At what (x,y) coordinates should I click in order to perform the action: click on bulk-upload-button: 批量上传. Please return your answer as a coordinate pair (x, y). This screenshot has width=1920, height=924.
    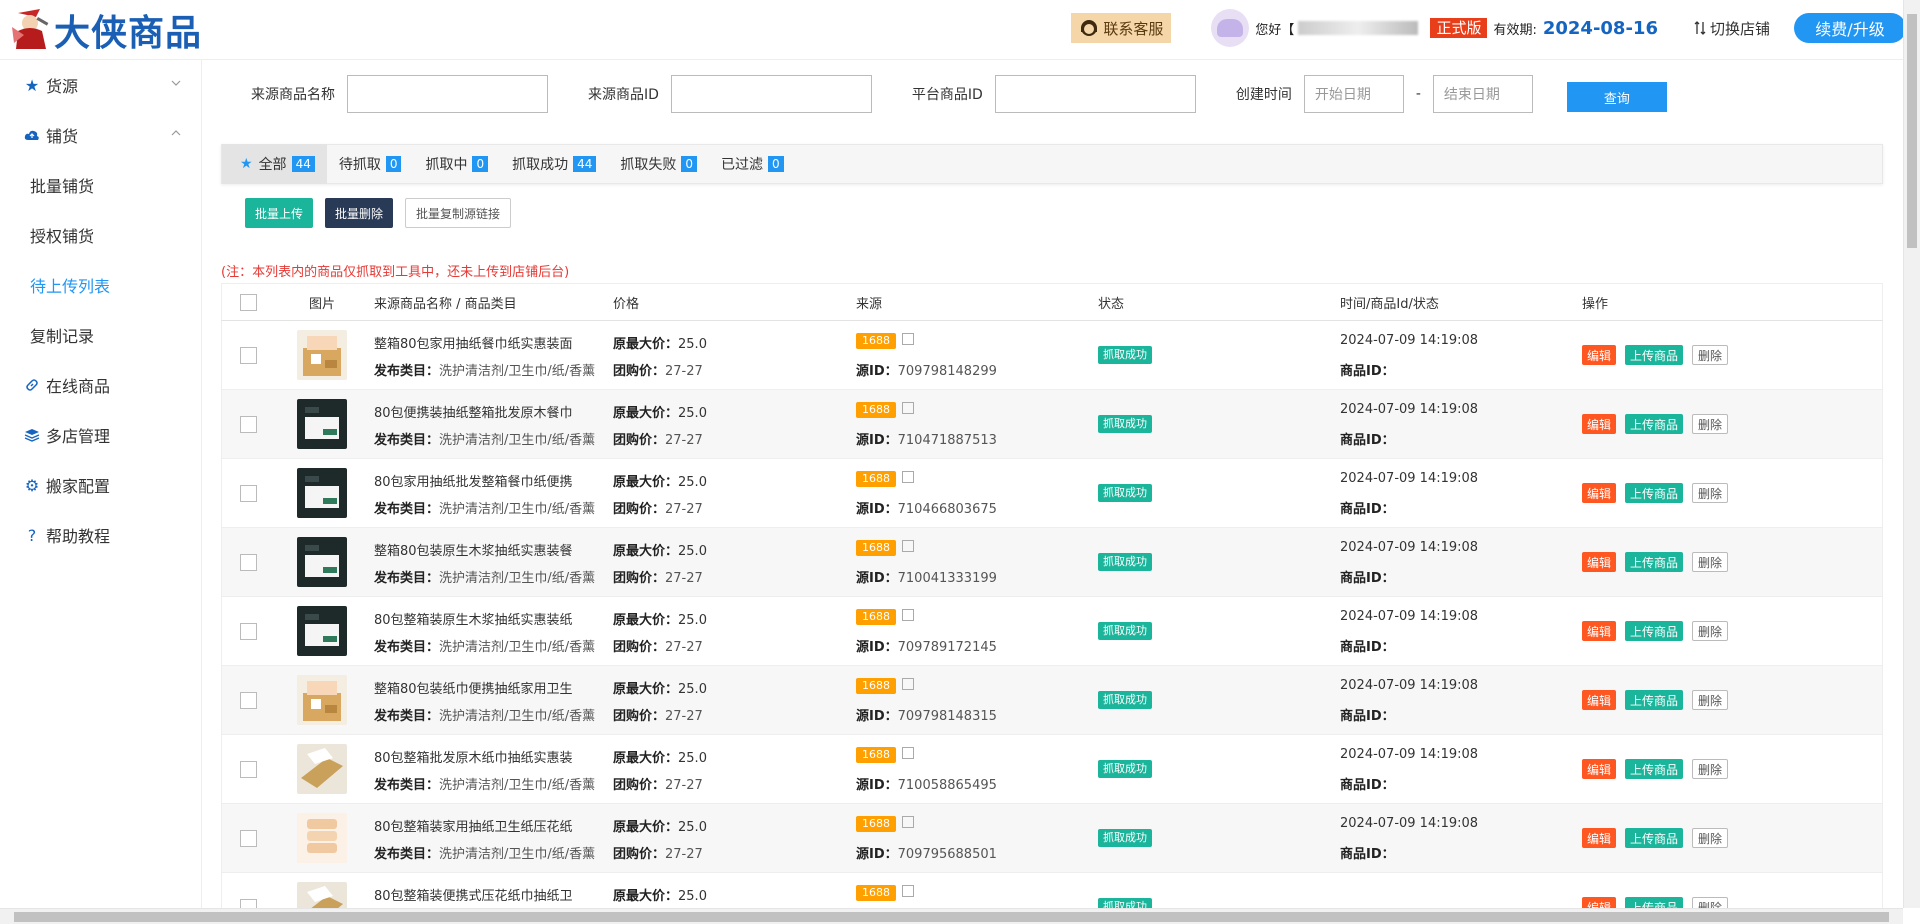
    Looking at the image, I should click on (279, 213).